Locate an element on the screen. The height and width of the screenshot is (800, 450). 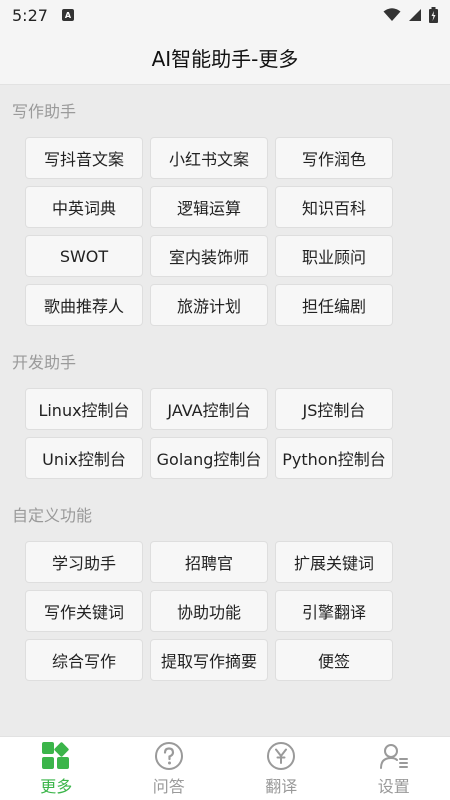
tab-translate: 翻译 is located at coordinates (281, 768).